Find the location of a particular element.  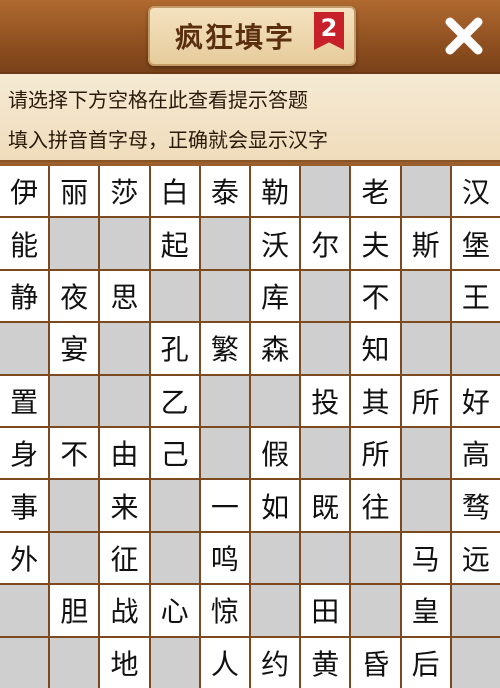

grid-cell-filled: 斯 is located at coordinates (425, 243).